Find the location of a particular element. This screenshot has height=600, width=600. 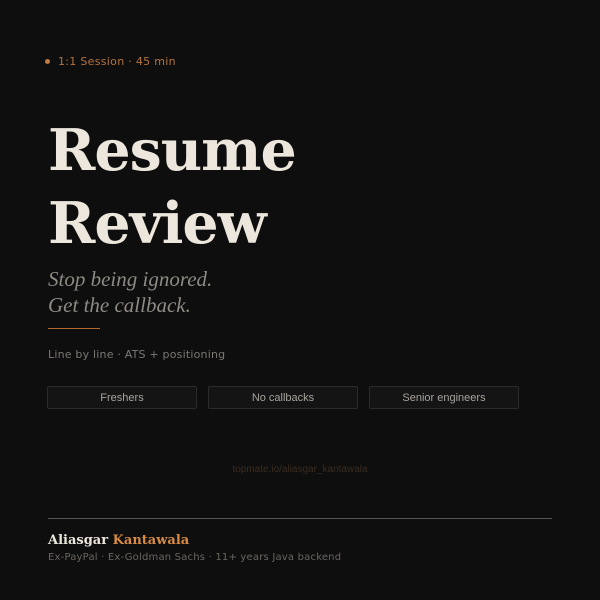

author-first-name: Aliasgar is located at coordinates (78, 540).